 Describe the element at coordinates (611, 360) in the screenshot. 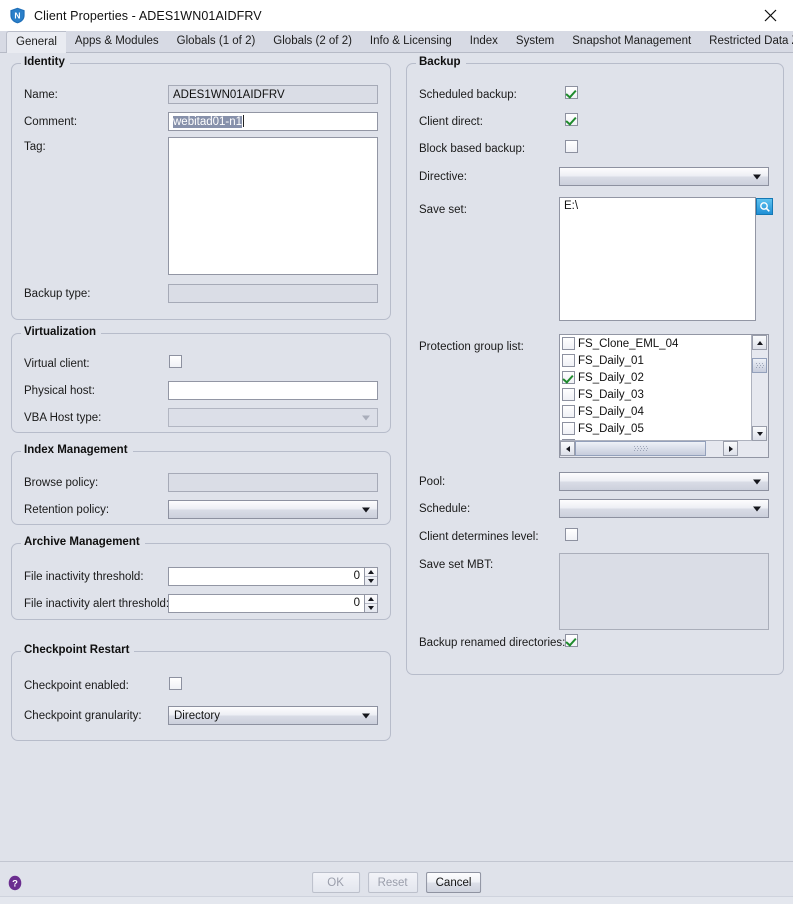

I see `list-item-label: FS_Daily_01` at that location.